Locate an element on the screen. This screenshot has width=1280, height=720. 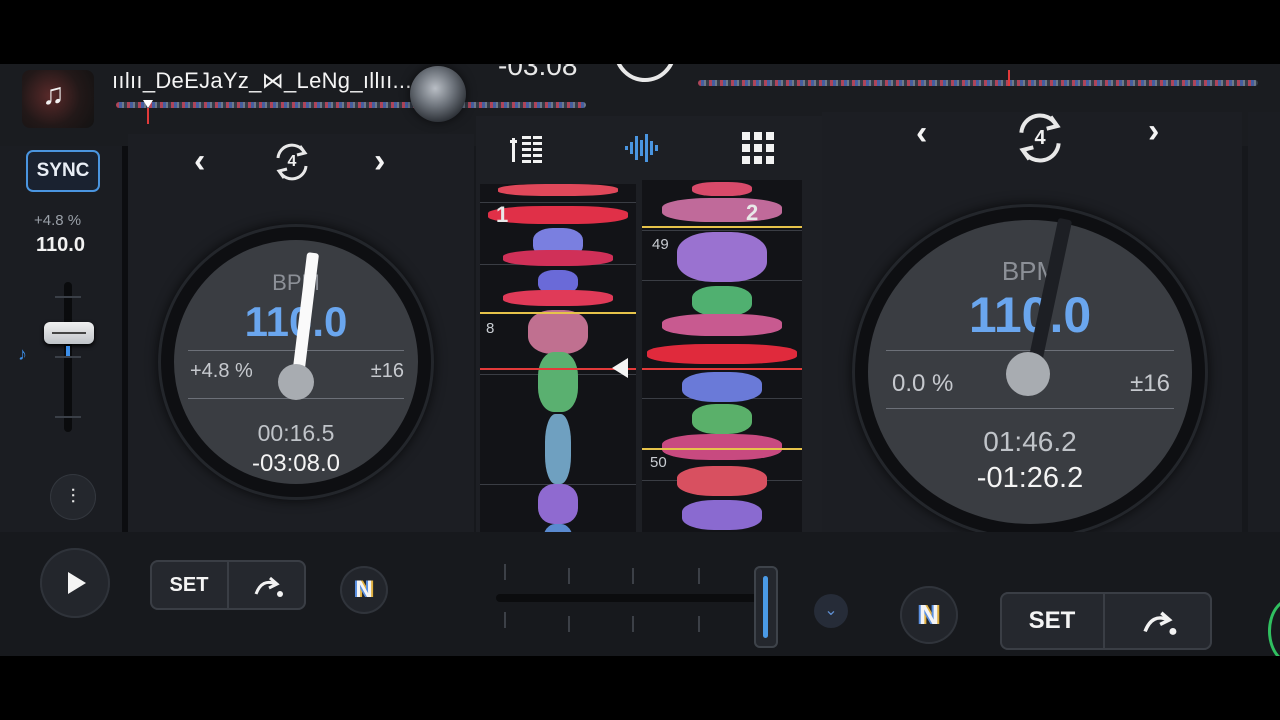
album-art: ♫ is located at coordinates (58, 99).